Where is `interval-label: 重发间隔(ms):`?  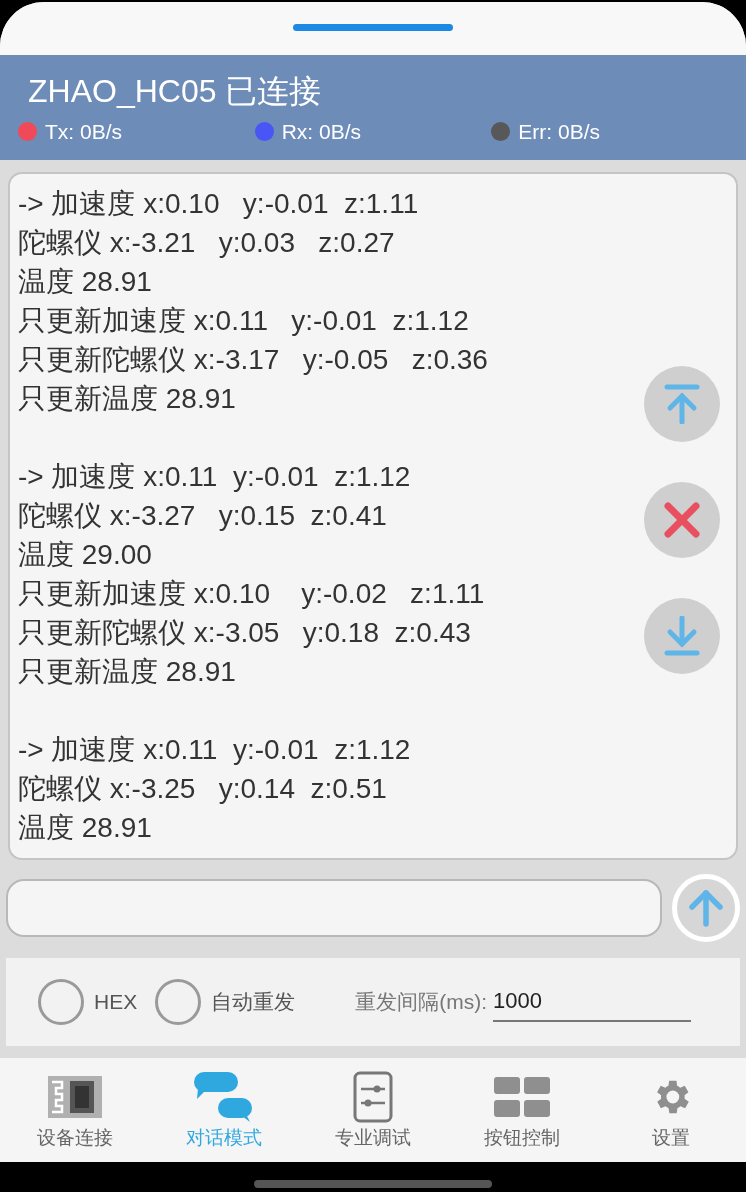
interval-label: 重发间隔(ms): is located at coordinates (421, 1002).